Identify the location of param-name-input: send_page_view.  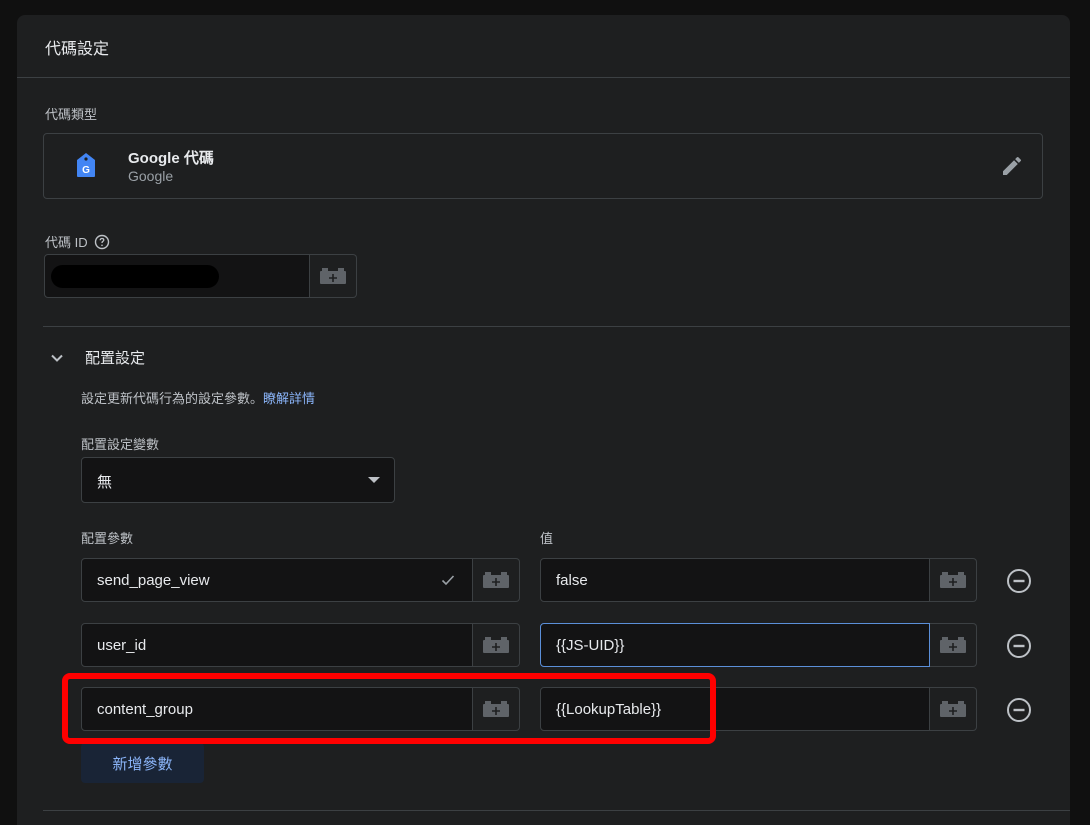
(277, 580).